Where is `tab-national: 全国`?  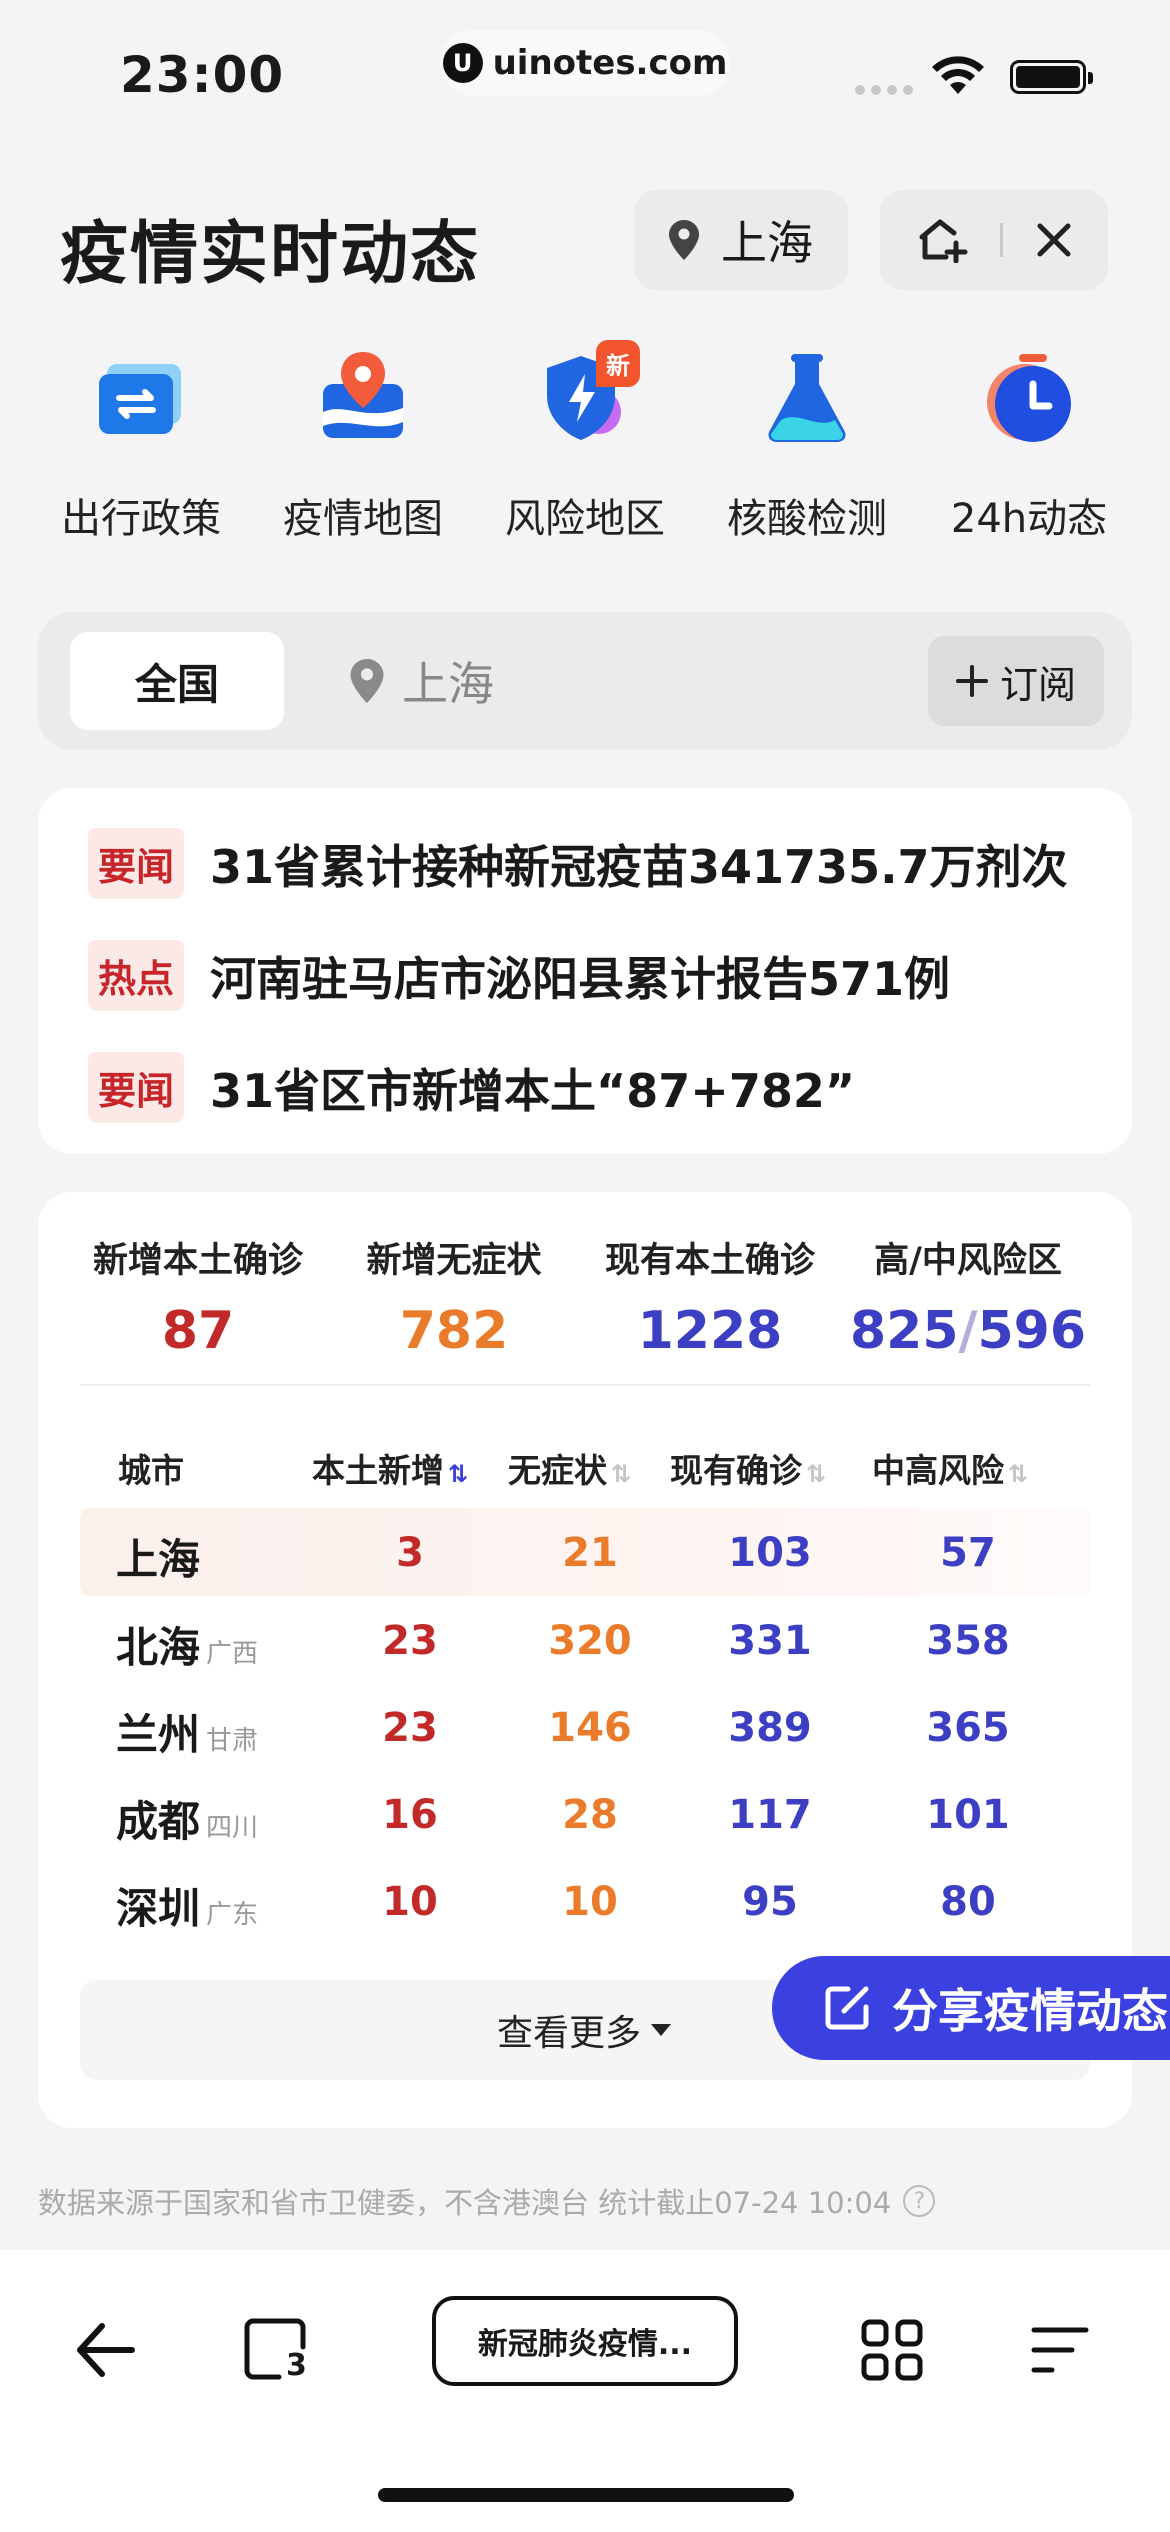 tab-national: 全国 is located at coordinates (177, 681).